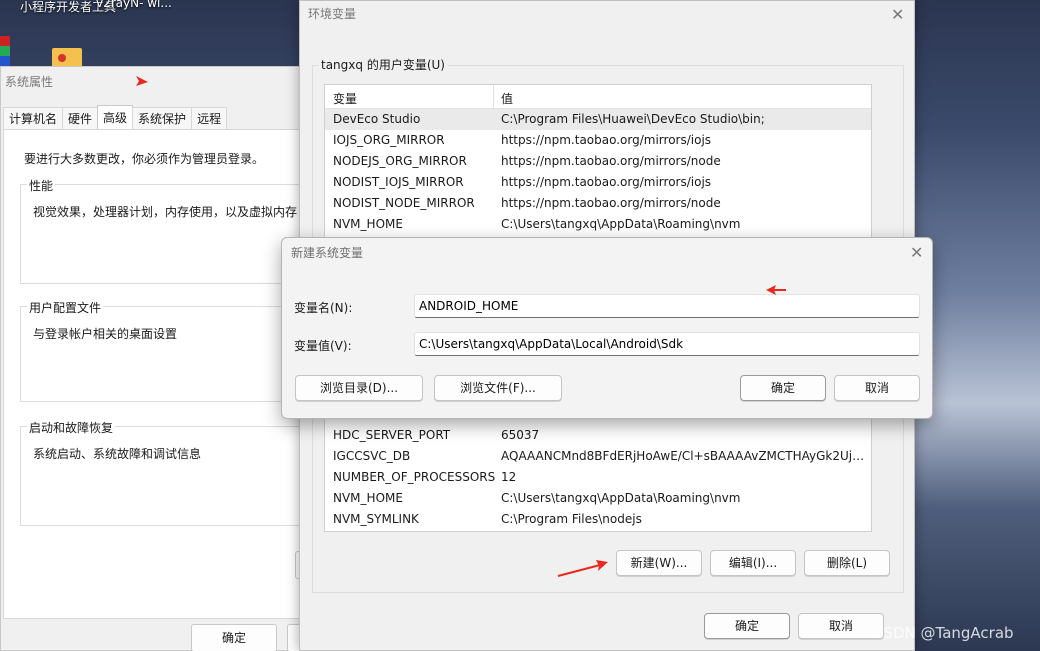  Describe the element at coordinates (71, 427) in the screenshot. I see `group-title: 启动和故障恢复` at that location.